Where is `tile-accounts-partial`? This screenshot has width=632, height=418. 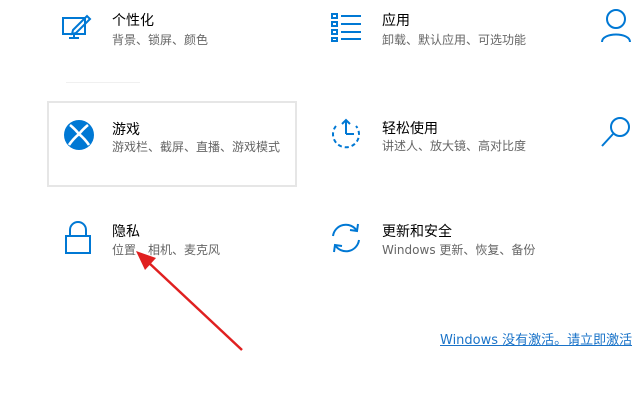 tile-accounts-partial is located at coordinates (611, 35).